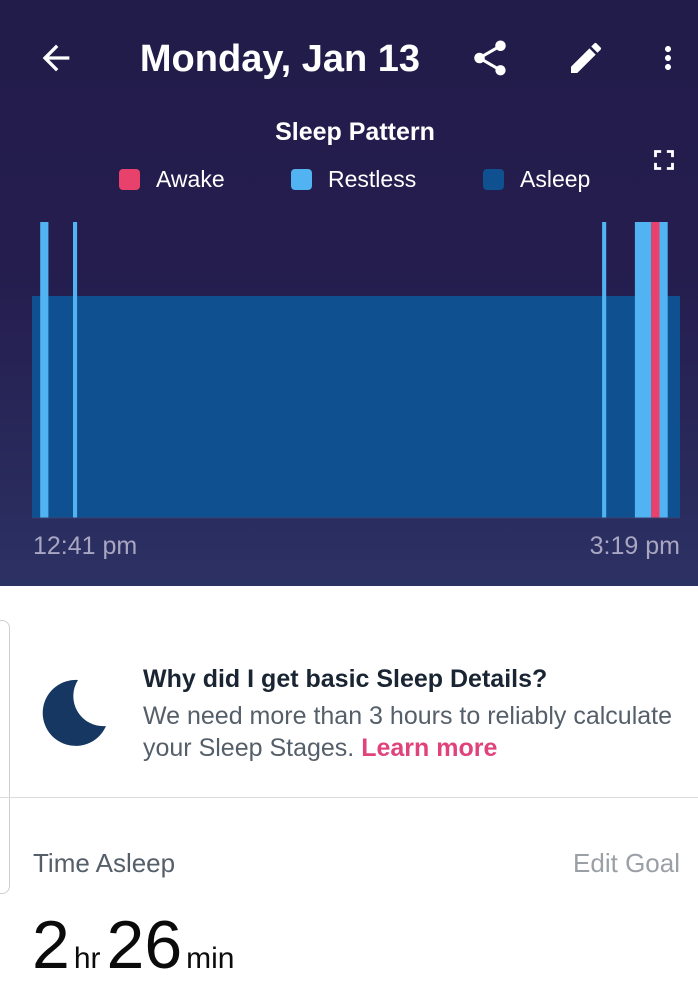 The image size is (698, 999). I want to click on legend-label: Awake, so click(190, 178).